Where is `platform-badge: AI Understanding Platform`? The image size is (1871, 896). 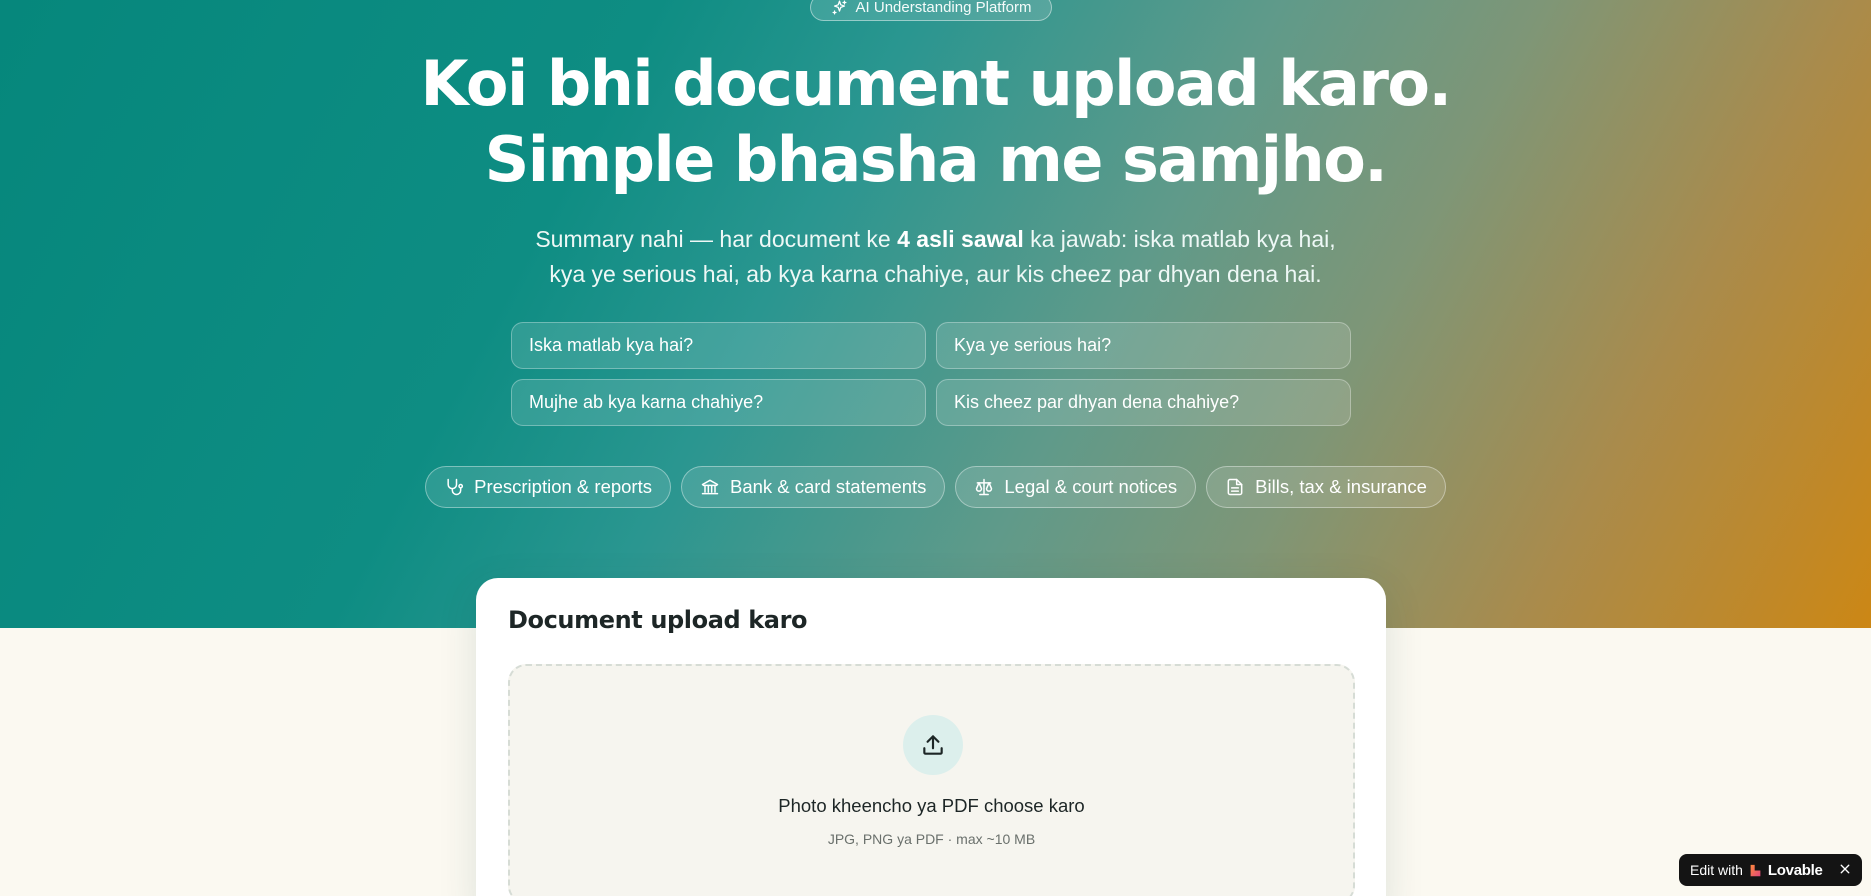 platform-badge: AI Understanding Platform is located at coordinates (931, 10).